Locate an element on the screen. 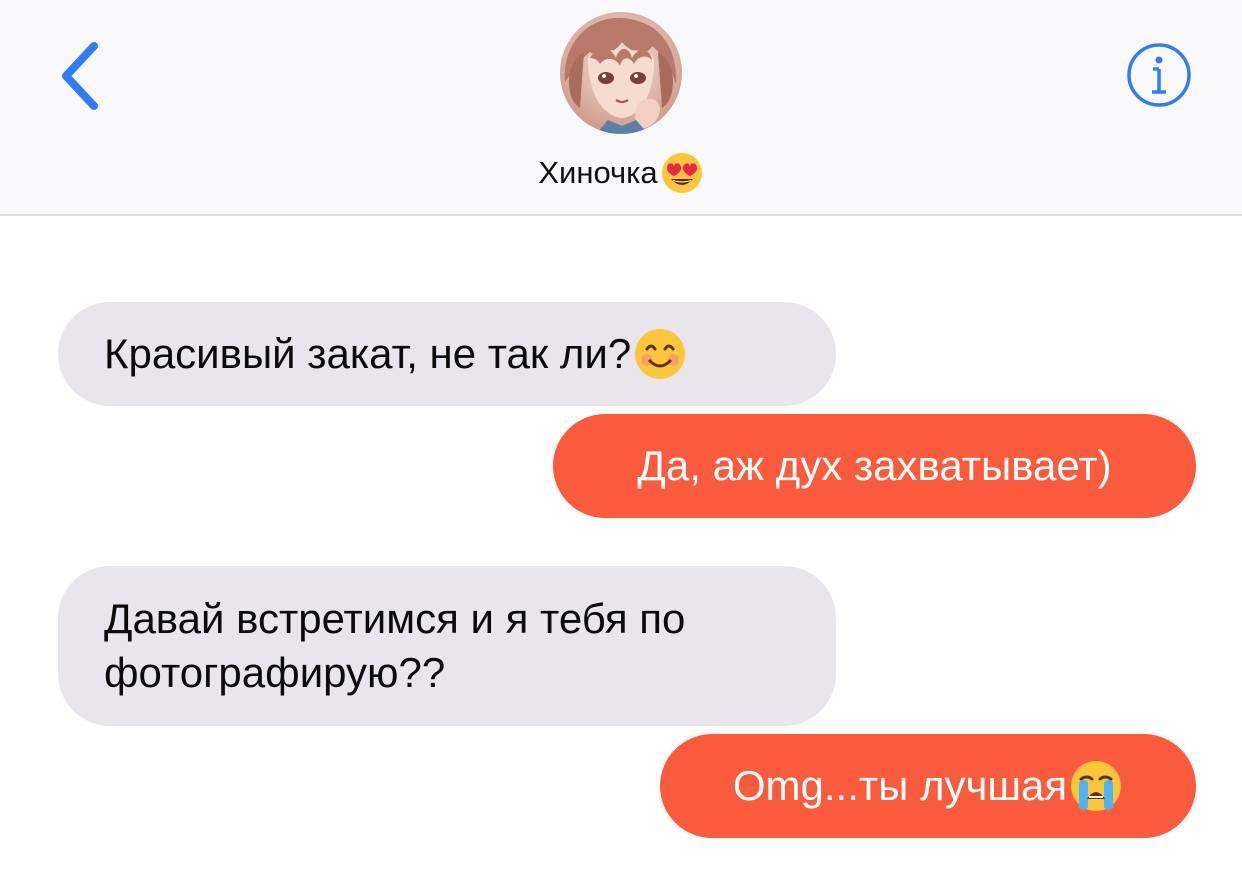 This screenshot has width=1242, height=882. contact-avatar is located at coordinates (621, 73).